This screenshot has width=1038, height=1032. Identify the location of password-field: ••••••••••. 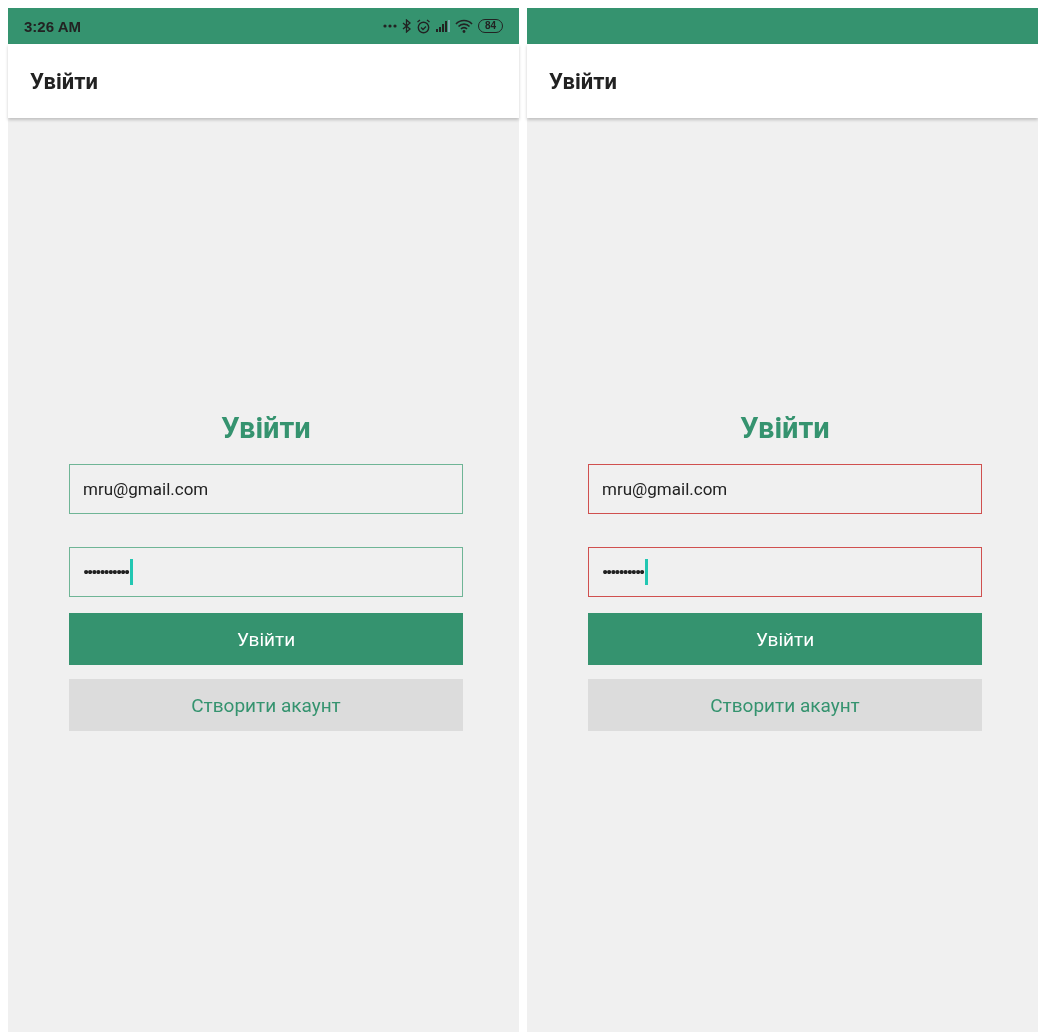
(785, 572).